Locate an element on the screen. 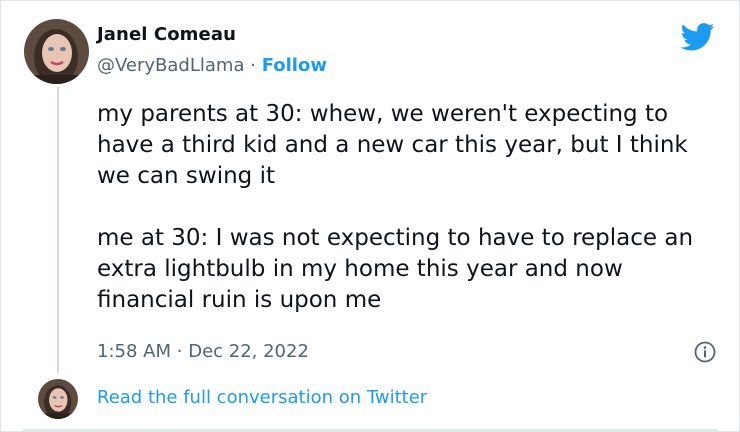  tweet-timestamp: 1:58 AM · Dec 22, 2022 is located at coordinates (203, 351).